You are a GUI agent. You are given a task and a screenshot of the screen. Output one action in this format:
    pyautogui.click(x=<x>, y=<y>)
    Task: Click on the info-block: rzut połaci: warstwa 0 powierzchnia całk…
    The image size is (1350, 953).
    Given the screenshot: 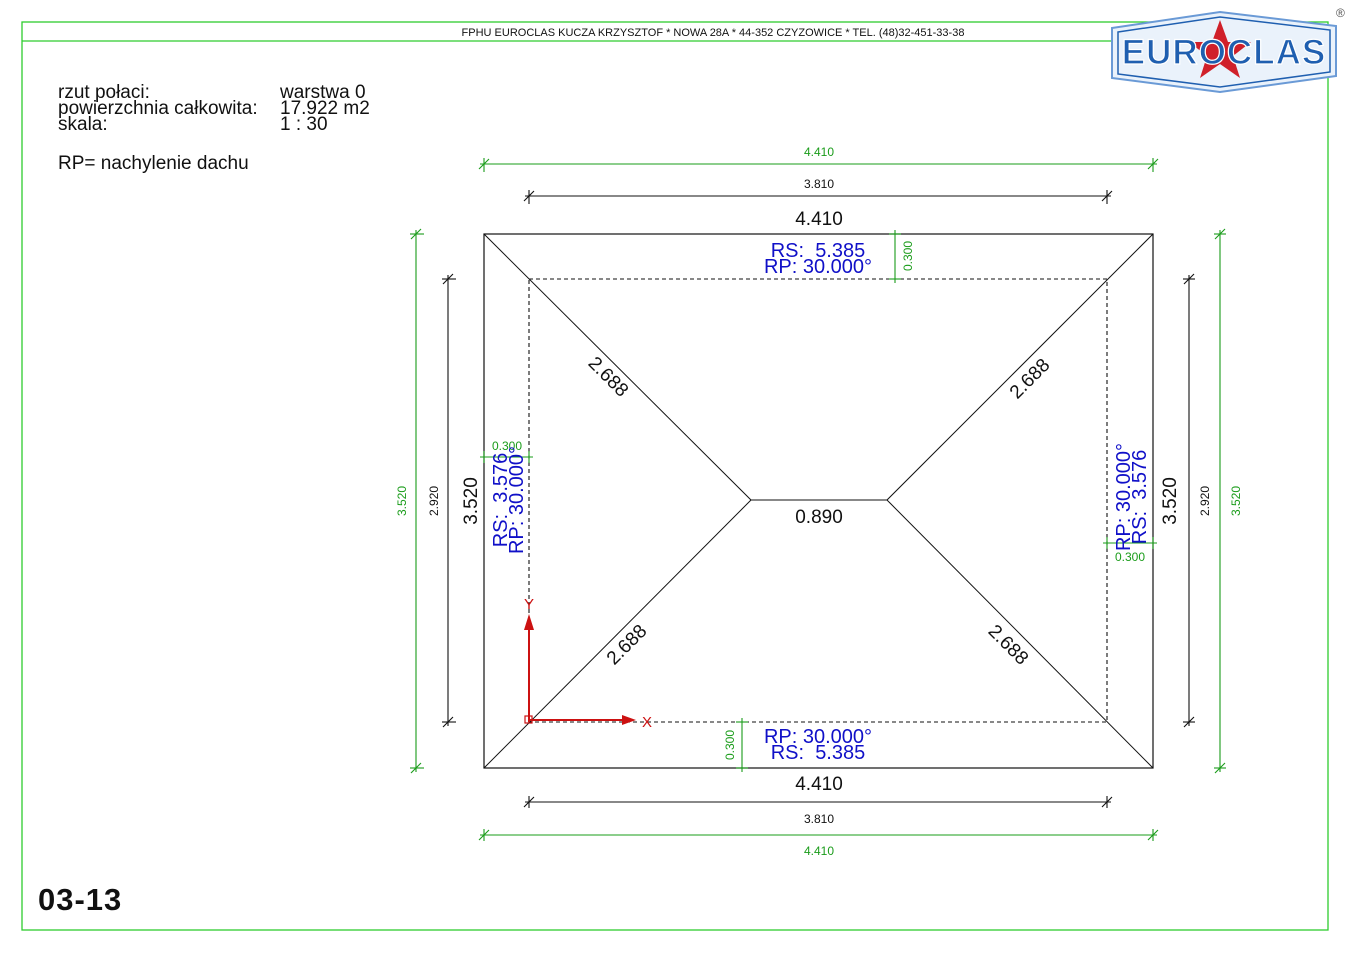 What is the action you would take?
    pyautogui.click(x=214, y=109)
    